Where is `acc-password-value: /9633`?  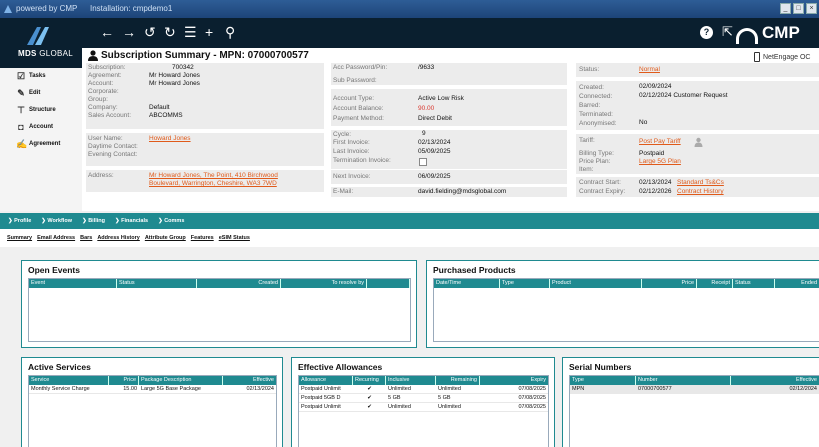
acc-password-value: /9633 is located at coordinates (426, 67).